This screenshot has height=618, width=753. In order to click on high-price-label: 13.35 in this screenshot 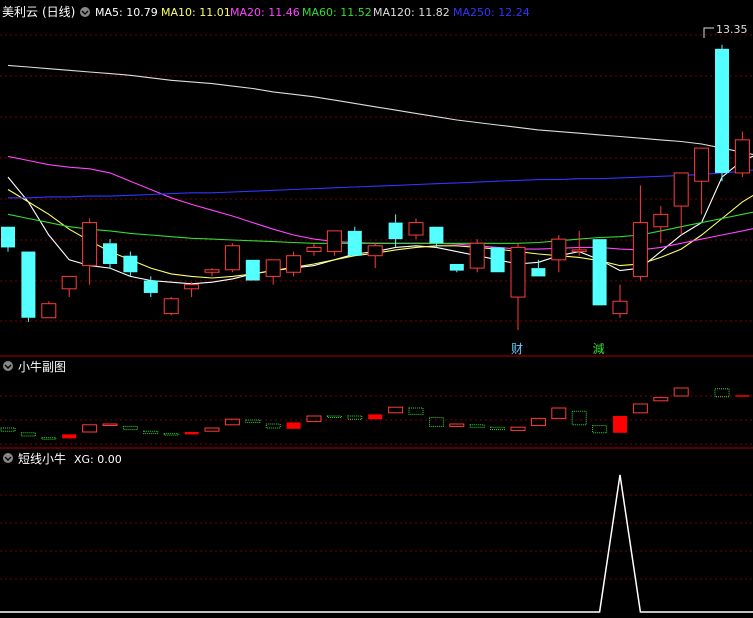, I will do `click(732, 29)`.